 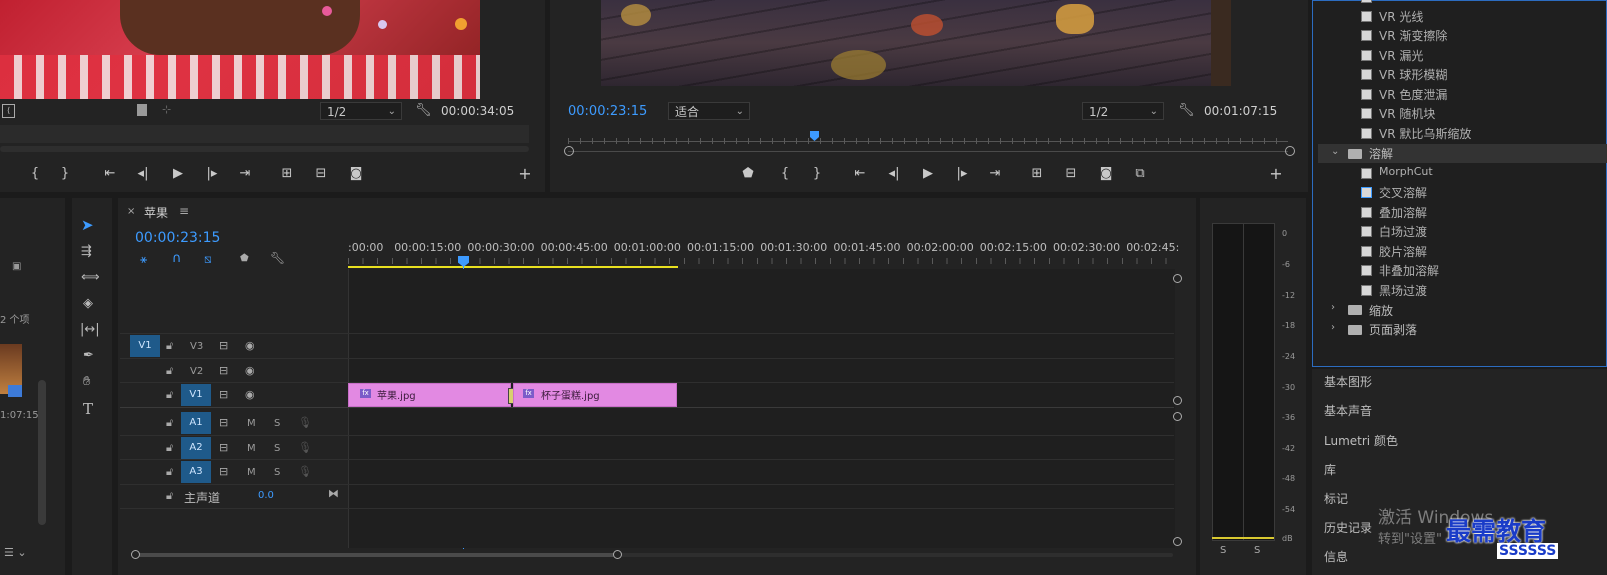 I want to click on track-label-v3: V3, so click(x=196, y=346).